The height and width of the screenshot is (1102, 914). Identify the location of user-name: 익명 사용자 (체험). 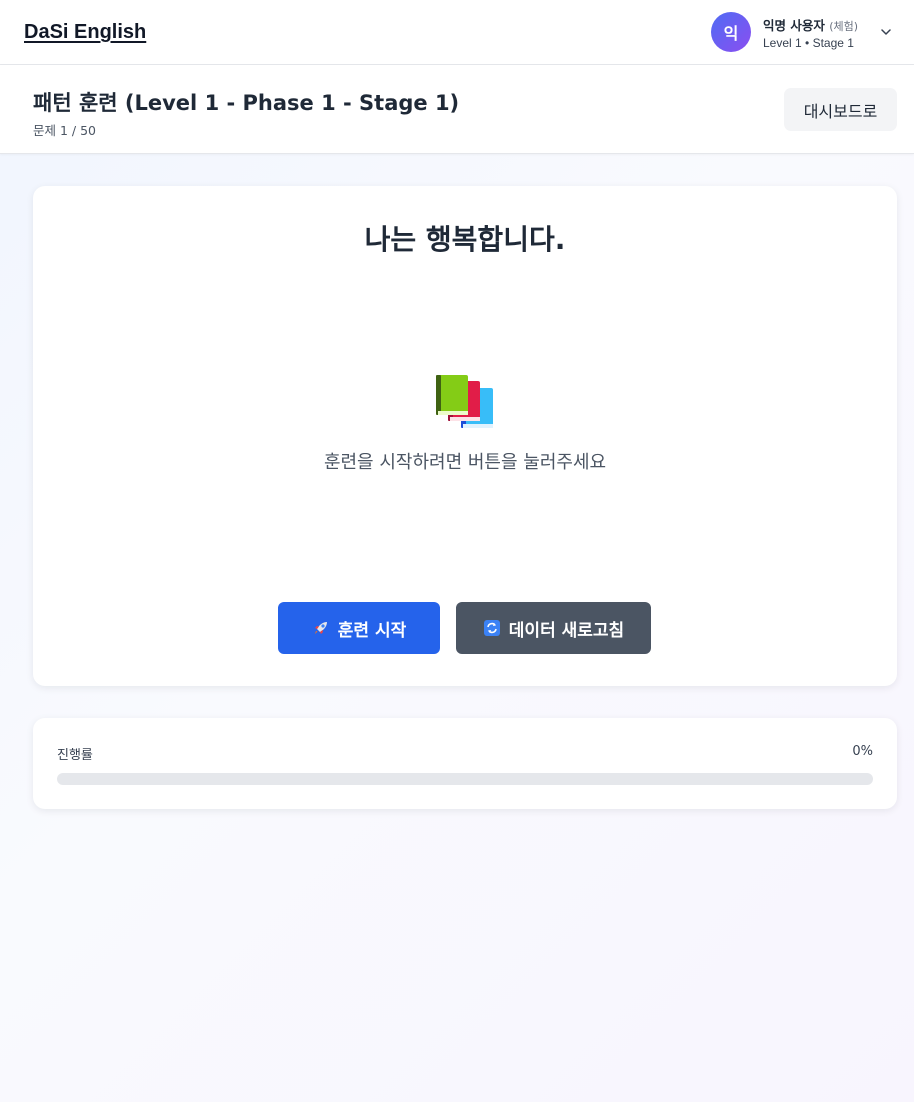
(810, 24).